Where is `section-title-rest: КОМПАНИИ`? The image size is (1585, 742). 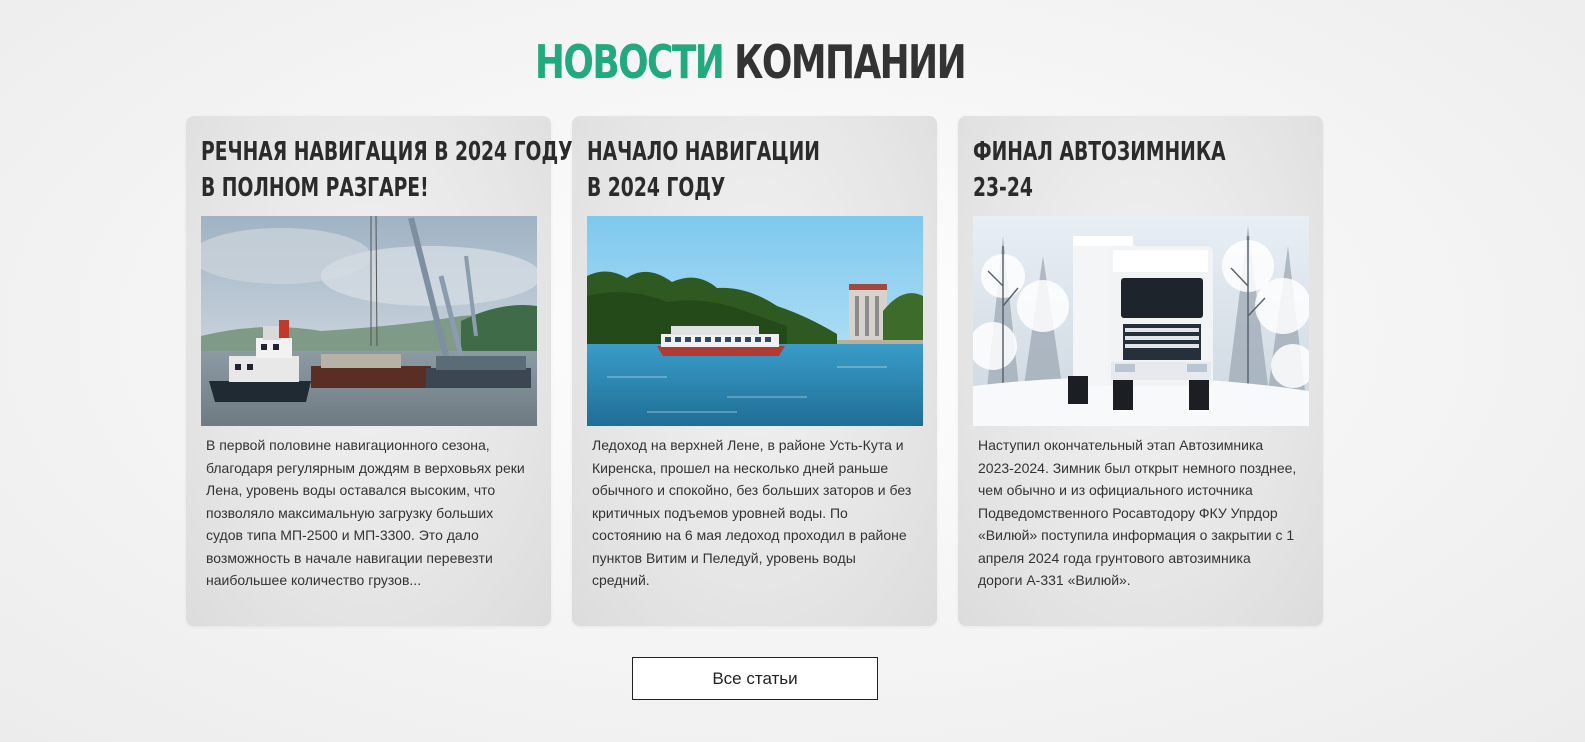 section-title-rest: КОМПАНИИ is located at coordinates (850, 62).